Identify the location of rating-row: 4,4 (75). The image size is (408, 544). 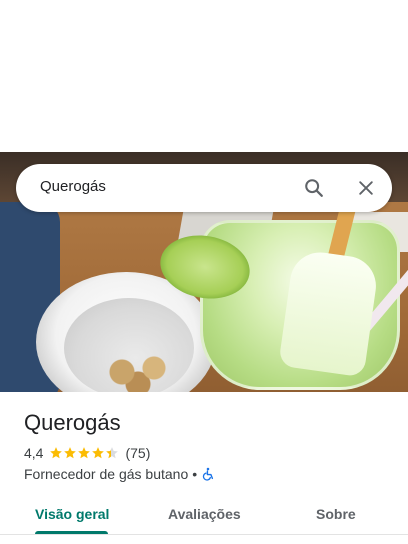
(87, 453).